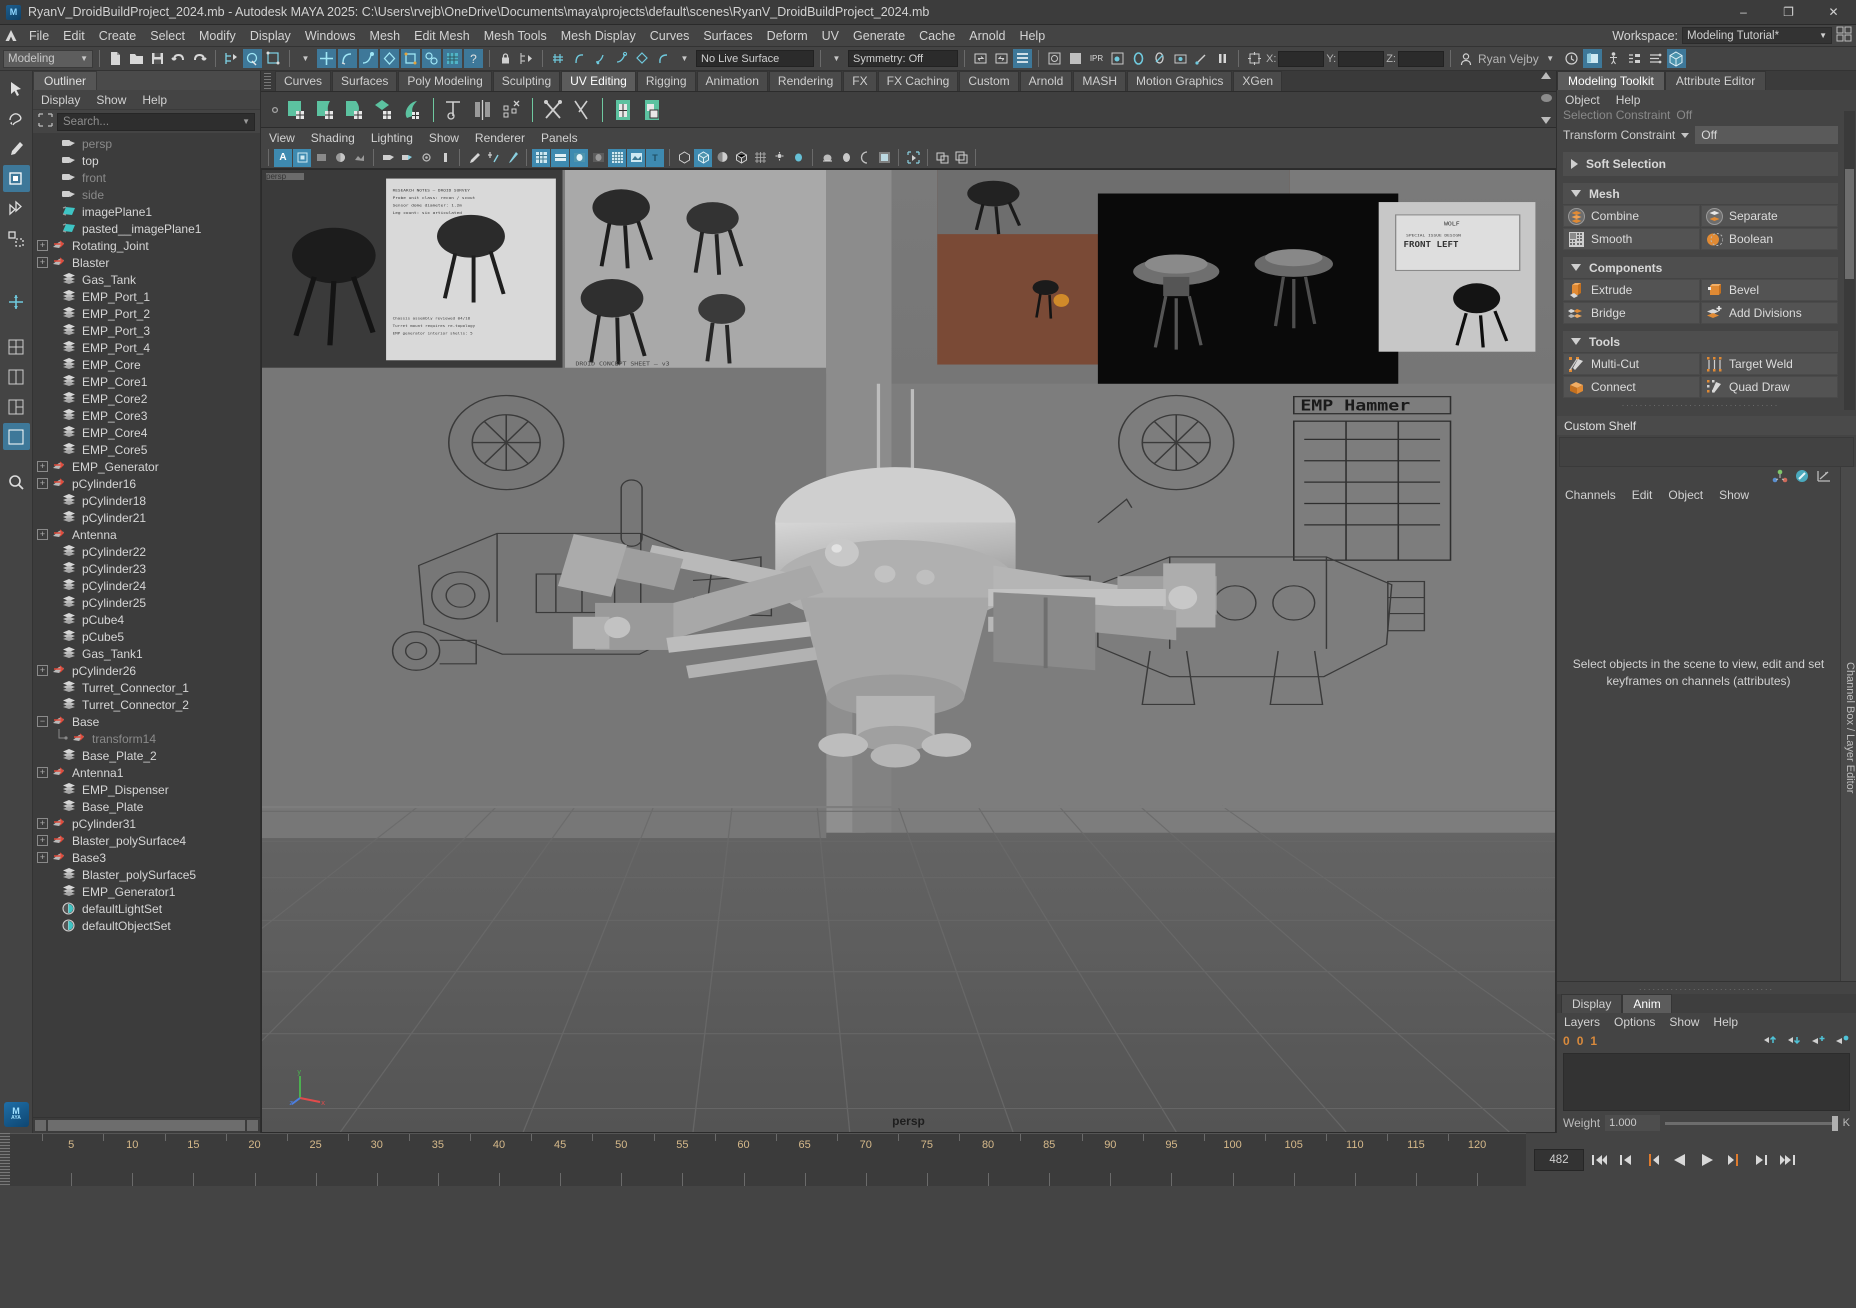 Image resolution: width=1856 pixels, height=1308 pixels. I want to click on menu-file: File, so click(39, 36).